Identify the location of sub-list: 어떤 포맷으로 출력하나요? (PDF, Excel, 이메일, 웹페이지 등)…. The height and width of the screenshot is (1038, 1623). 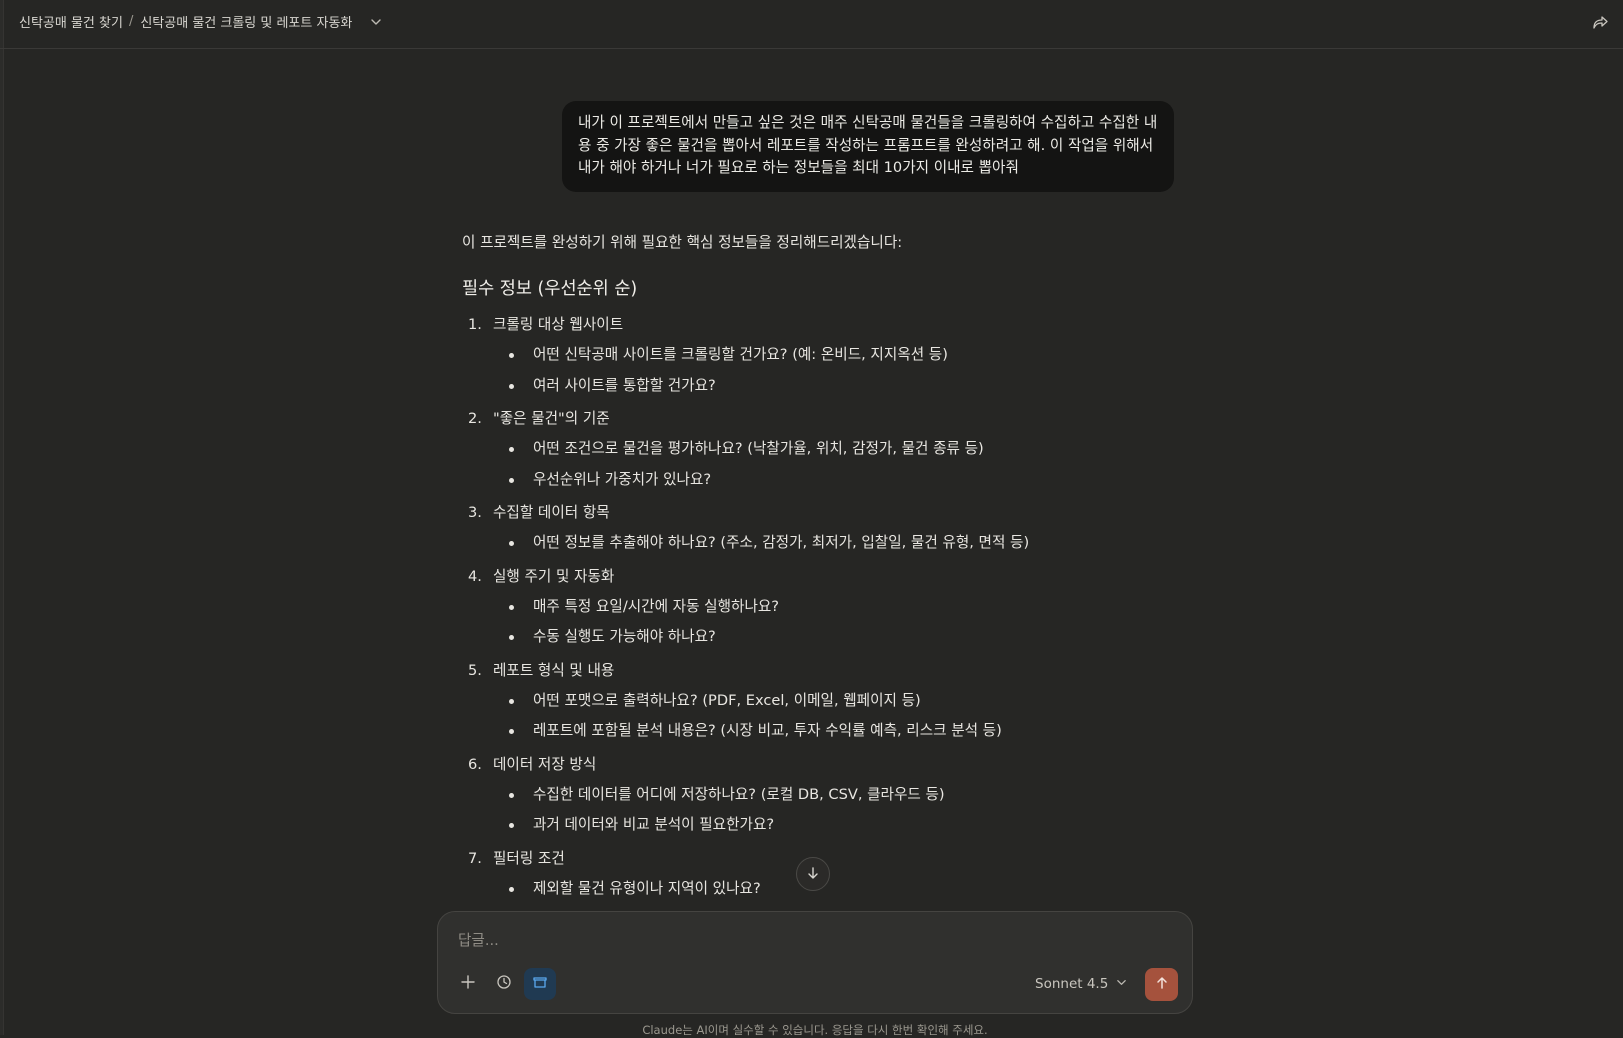
(837, 716).